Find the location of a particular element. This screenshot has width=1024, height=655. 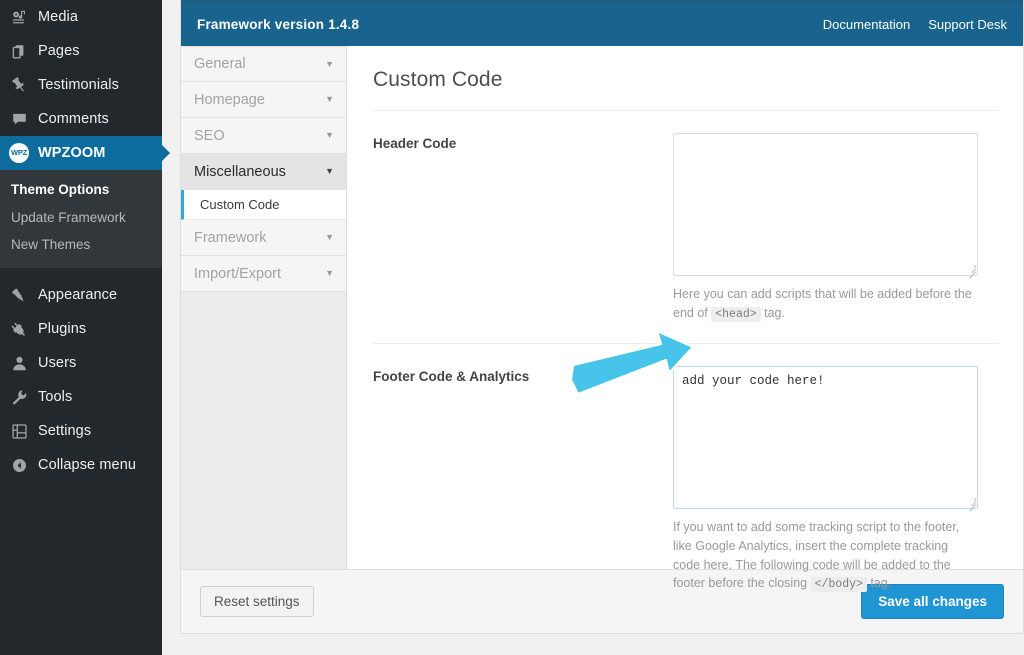

tab-label: Miscellaneous is located at coordinates (240, 171).